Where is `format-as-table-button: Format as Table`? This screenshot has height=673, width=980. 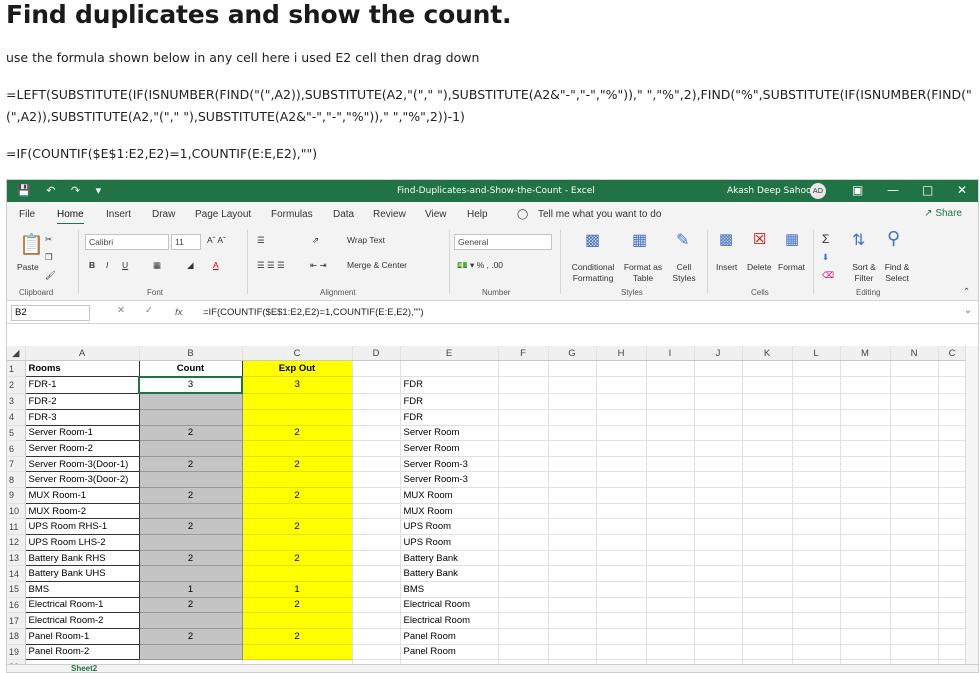
format-as-table-button: Format as Table is located at coordinates (643, 273).